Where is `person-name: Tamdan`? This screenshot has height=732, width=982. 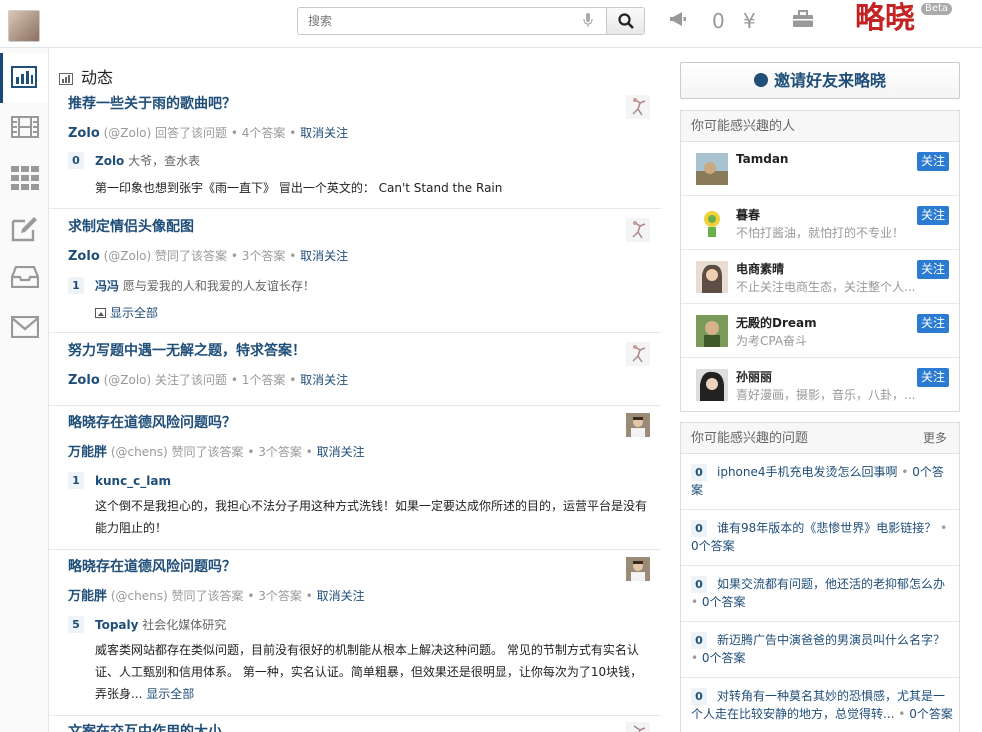 person-name: Tamdan is located at coordinates (762, 159).